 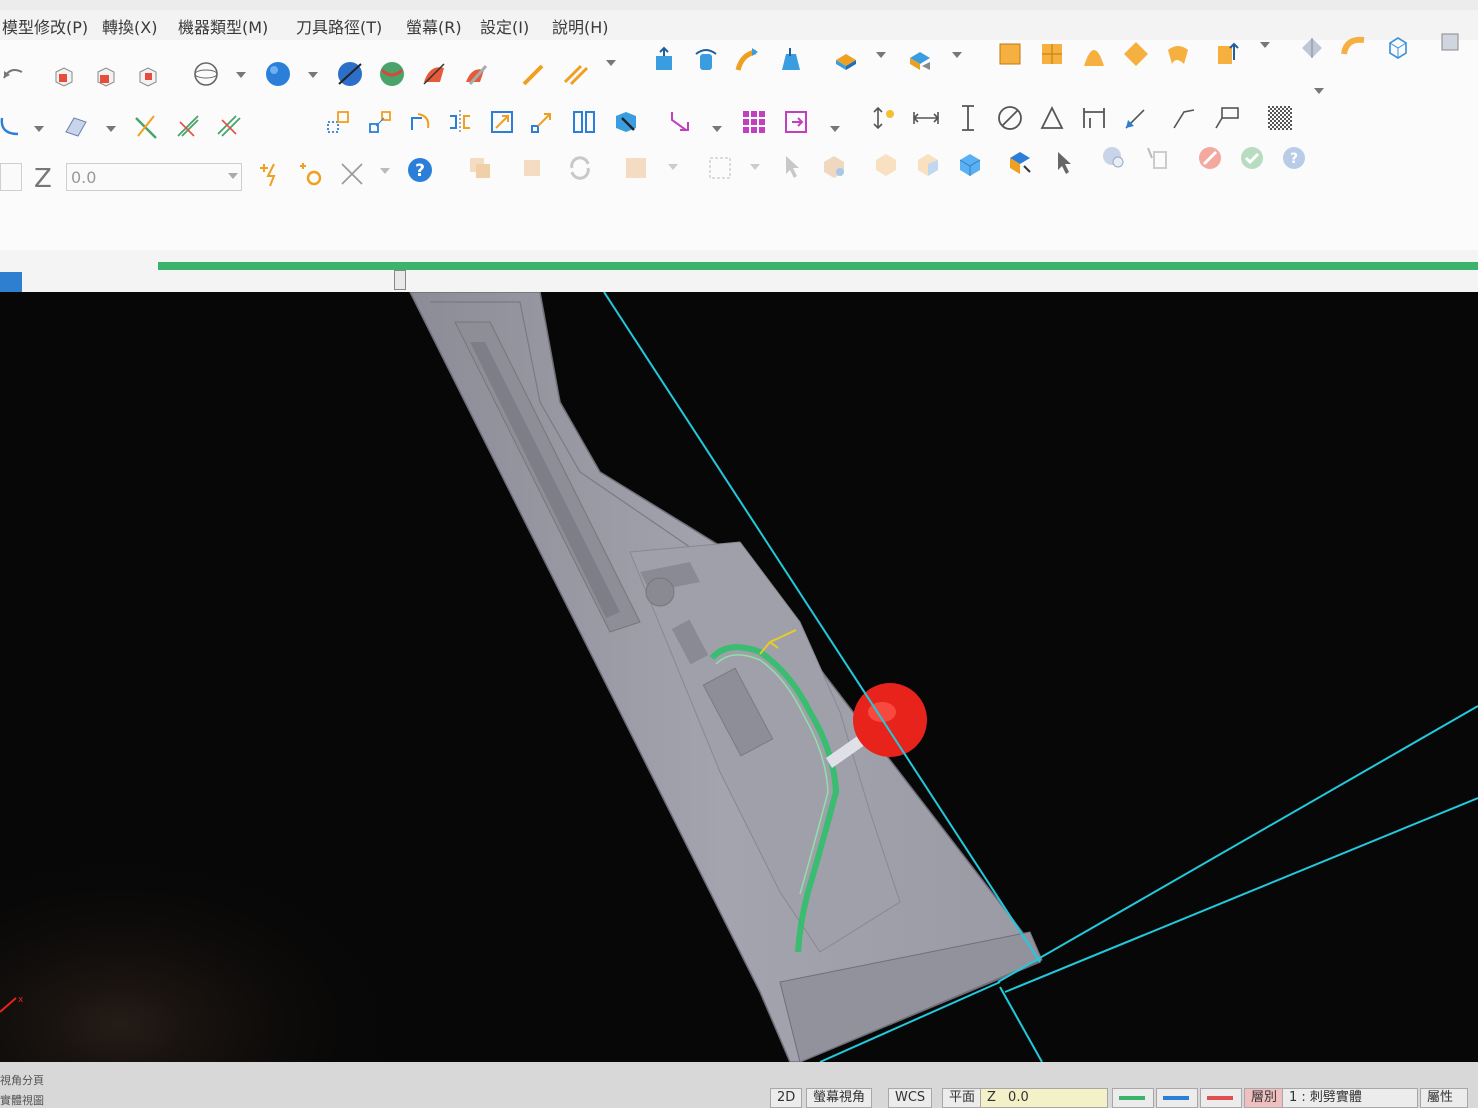 I want to click on line-pencil-icon, so click(x=534, y=74).